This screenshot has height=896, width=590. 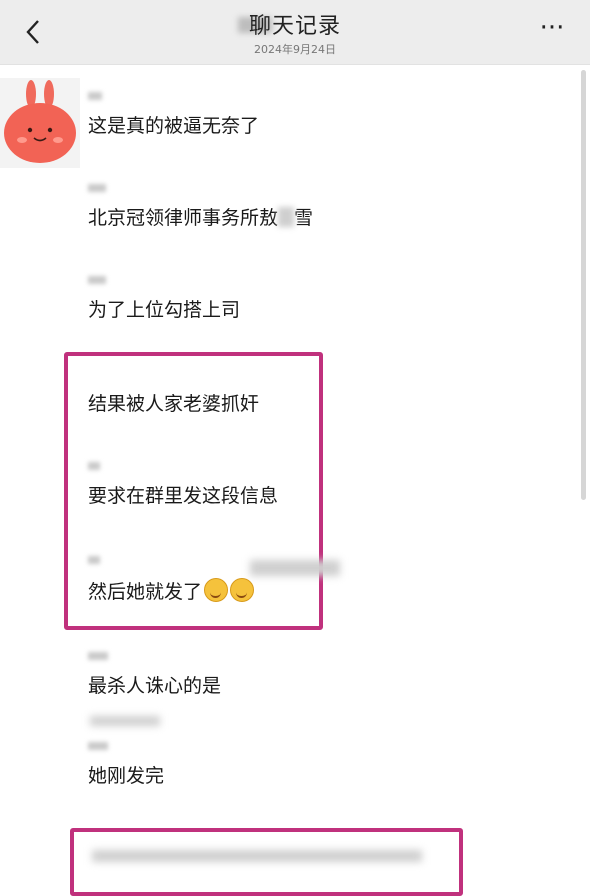 I want to click on title-area: 聊天记录 2024年9月24日, so click(x=295, y=32).